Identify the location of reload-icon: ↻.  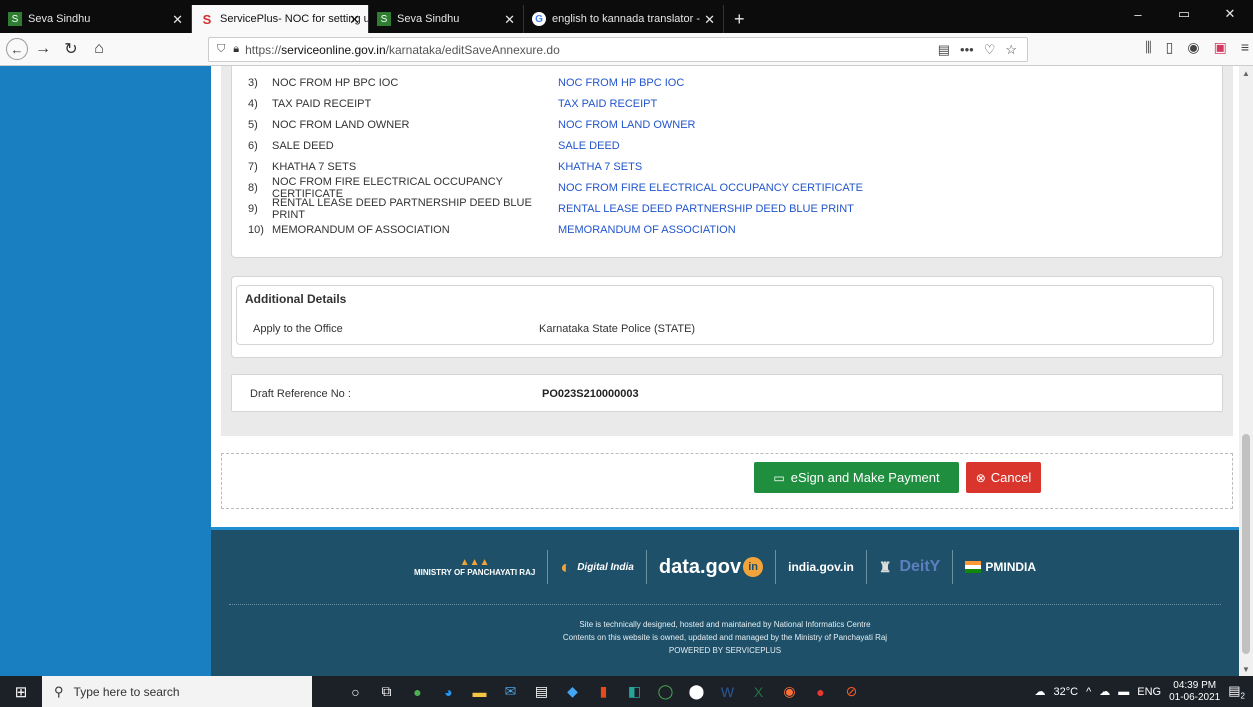
(71, 49).